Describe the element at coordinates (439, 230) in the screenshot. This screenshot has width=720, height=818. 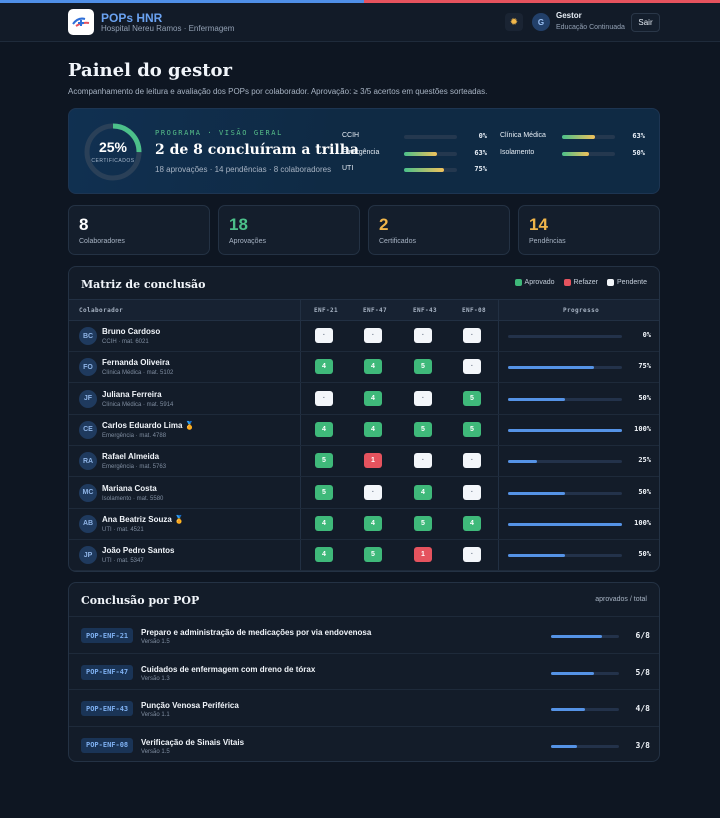
I see `stat-card: 2 Certificados` at that location.